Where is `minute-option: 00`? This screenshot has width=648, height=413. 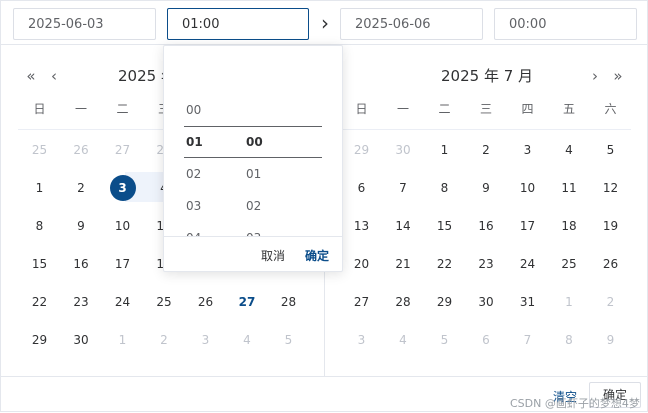 minute-option: 00 is located at coordinates (266, 142).